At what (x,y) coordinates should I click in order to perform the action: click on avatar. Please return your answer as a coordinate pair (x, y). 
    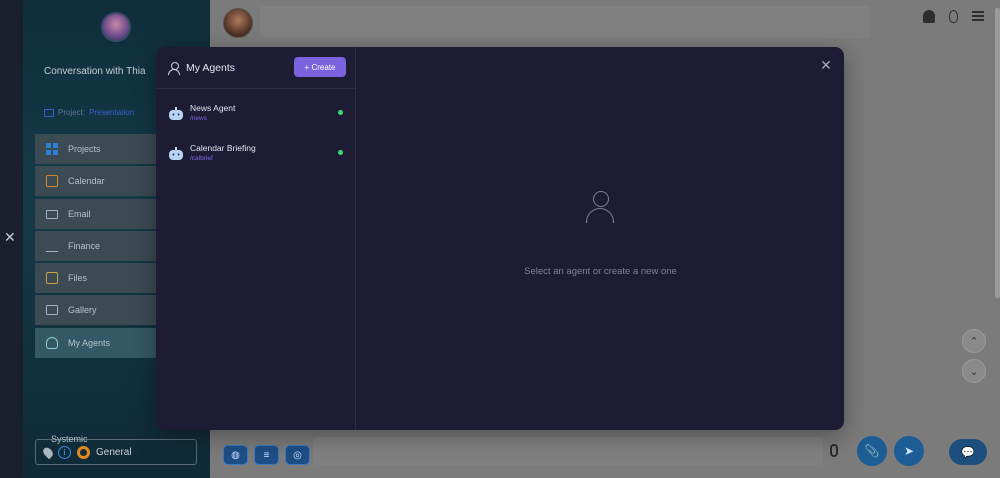
    Looking at the image, I should click on (116, 27).